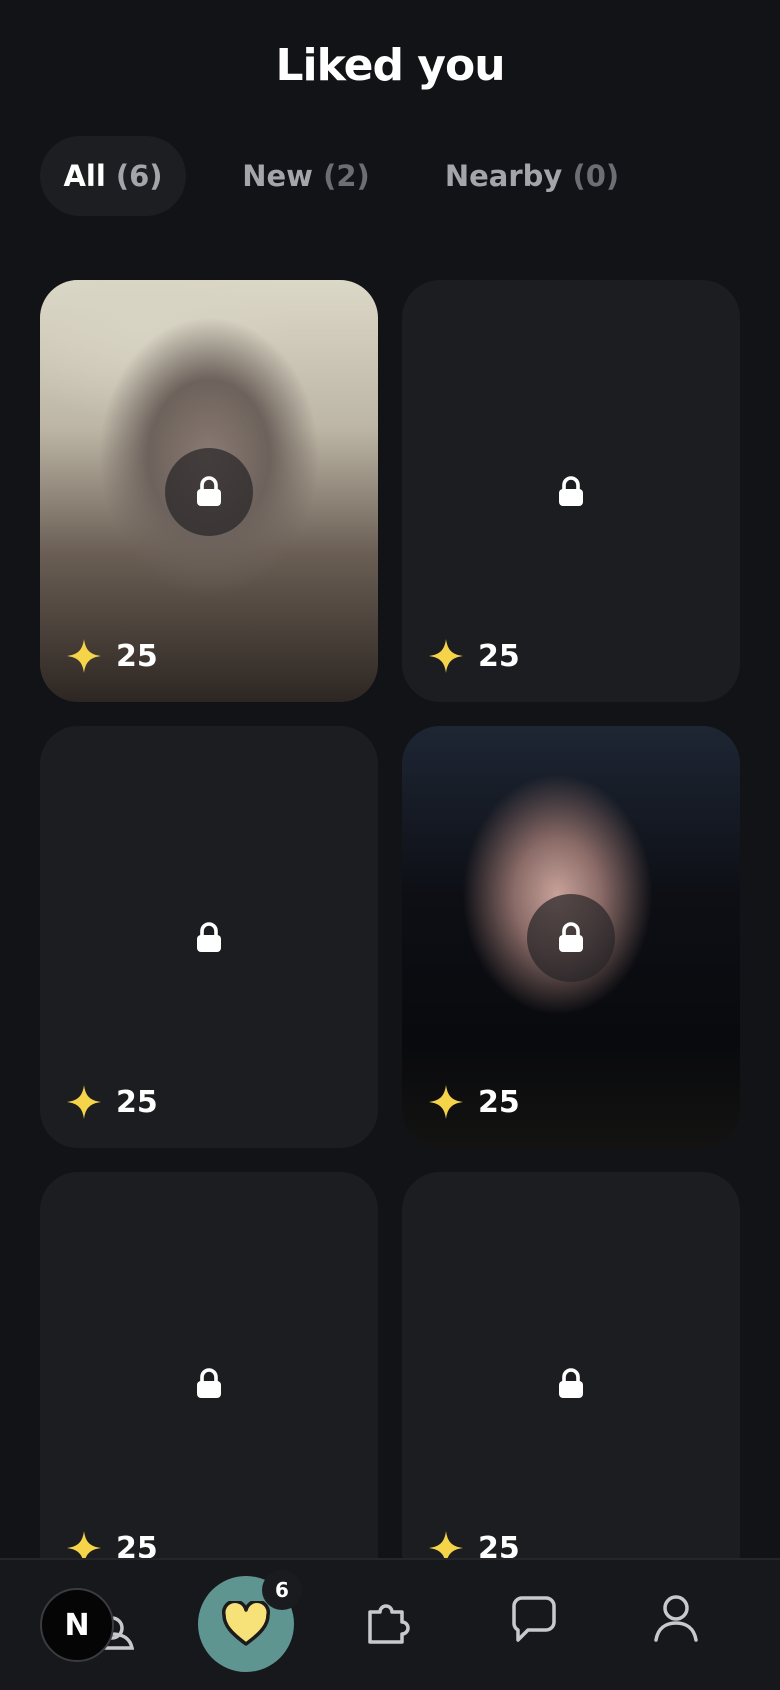 The width and height of the screenshot is (780, 1690). What do you see at coordinates (246, 1623) in the screenshot?
I see `heart-icon` at bounding box center [246, 1623].